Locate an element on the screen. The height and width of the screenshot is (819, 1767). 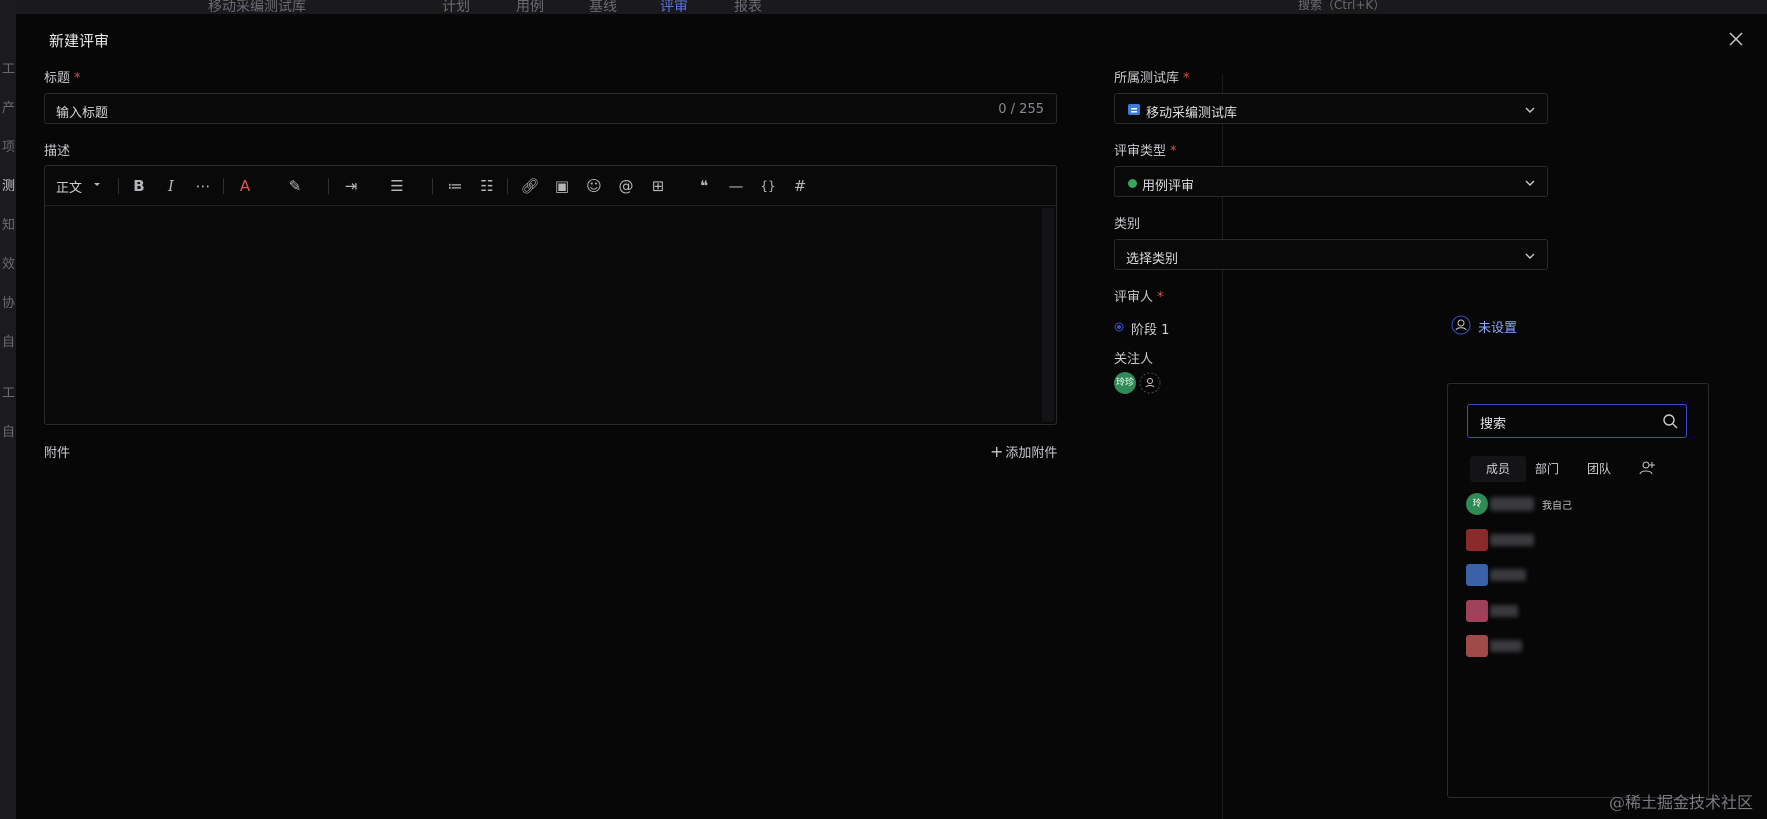
rail-item: 项 is located at coordinates (8, 145).